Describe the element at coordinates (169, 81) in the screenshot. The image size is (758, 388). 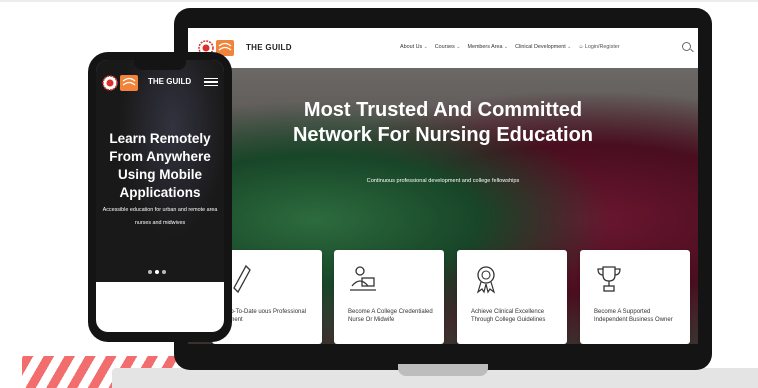
I see `mobile-brand: THE GUILD` at that location.